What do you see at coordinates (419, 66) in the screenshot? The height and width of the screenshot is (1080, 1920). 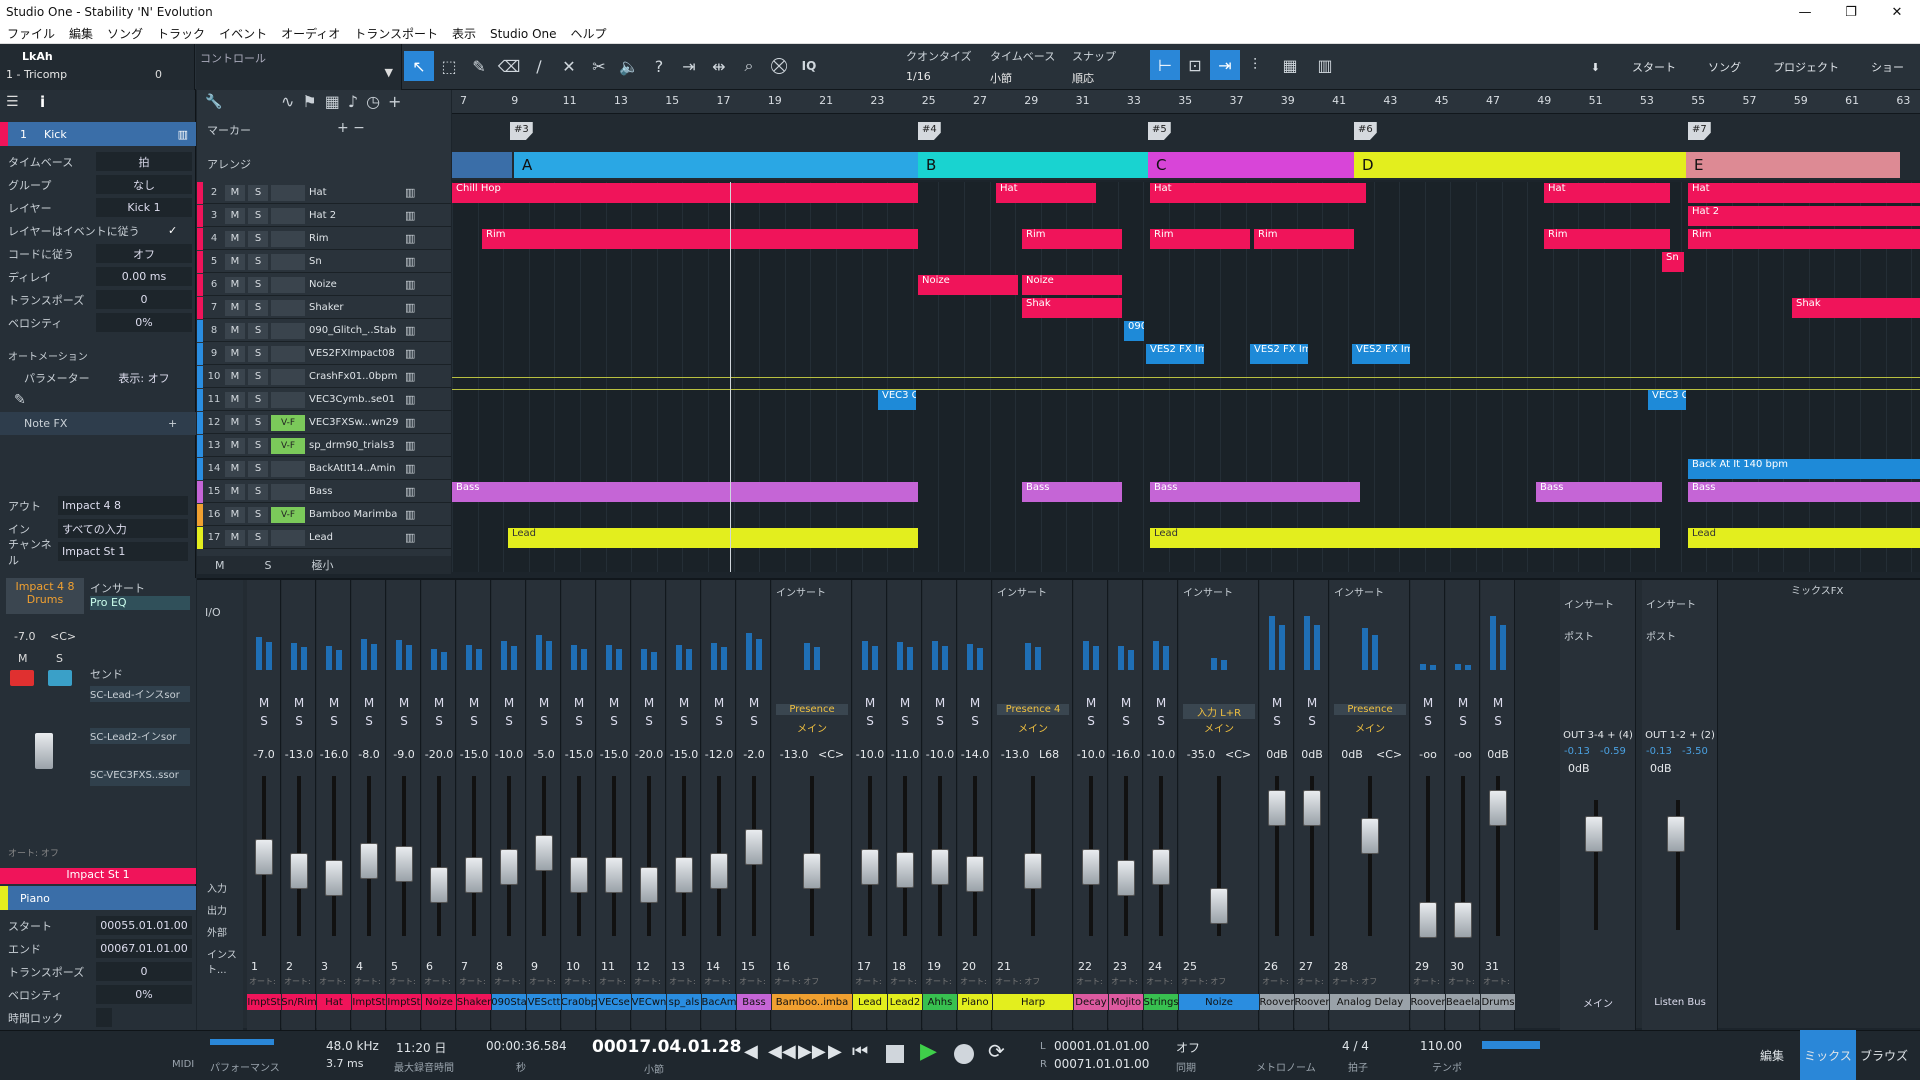 I see `arrow-tool-icon: ↖` at bounding box center [419, 66].